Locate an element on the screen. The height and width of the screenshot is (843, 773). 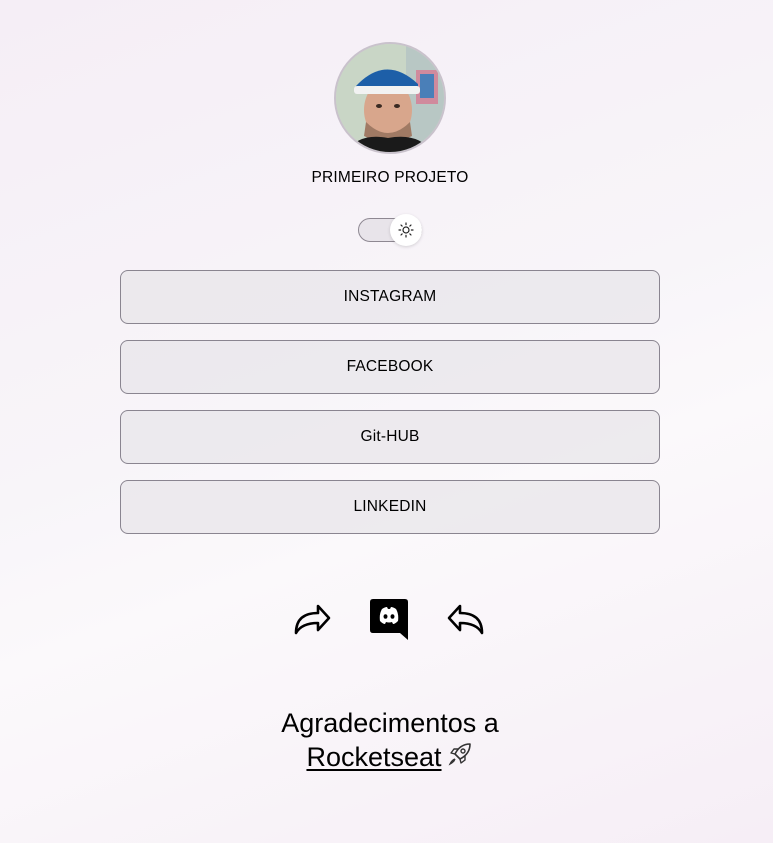
facebook-label: FACEBOOK is located at coordinates (390, 366).